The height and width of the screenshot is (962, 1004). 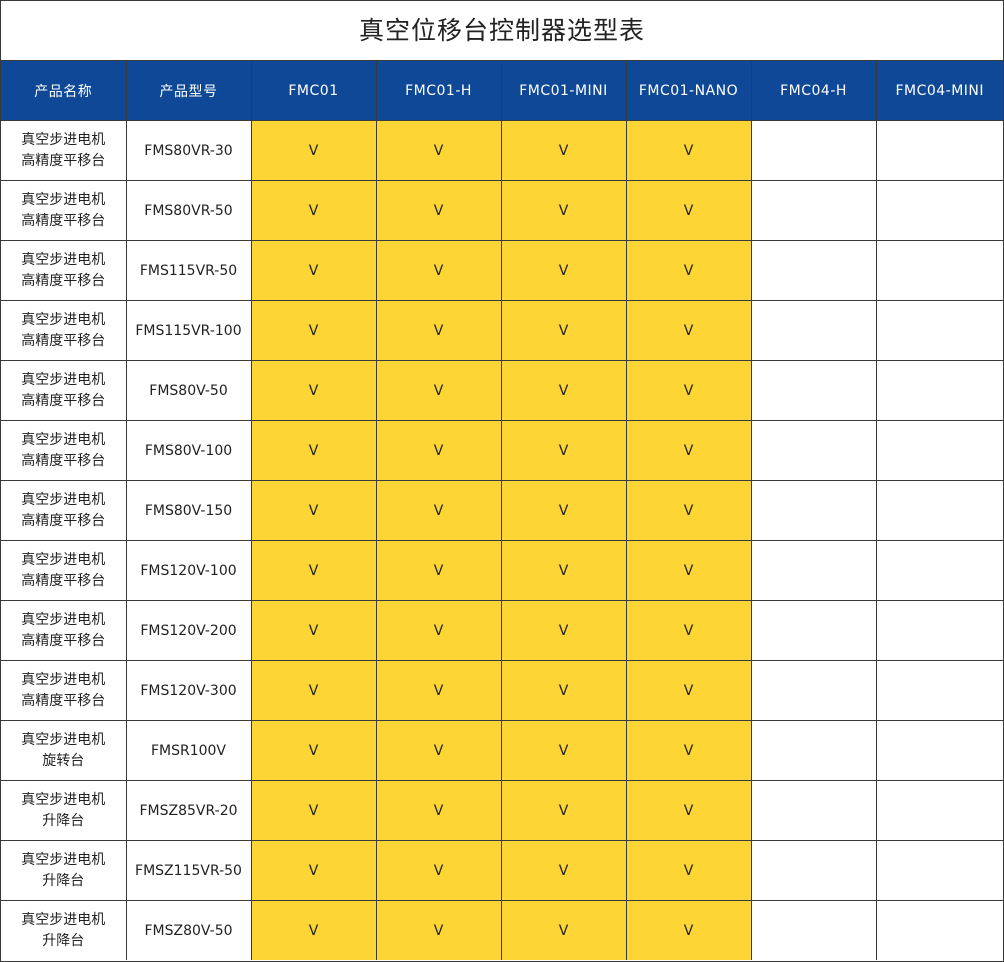 What do you see at coordinates (63, 940) in the screenshot?
I see `product-name-line2: 升降台` at bounding box center [63, 940].